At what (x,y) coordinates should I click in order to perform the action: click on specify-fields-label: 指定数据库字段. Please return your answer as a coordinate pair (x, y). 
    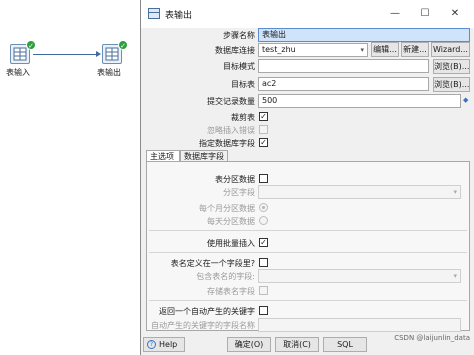
    Looking at the image, I should click on (227, 143).